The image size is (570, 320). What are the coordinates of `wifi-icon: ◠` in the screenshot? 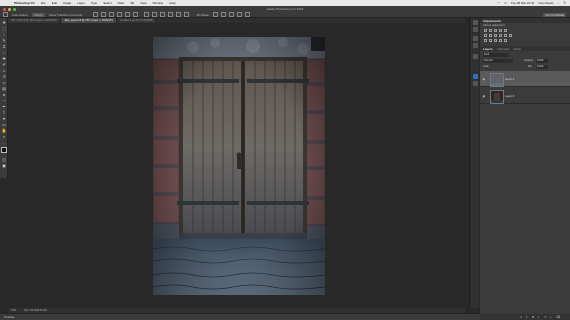 It's located at (498, 3).